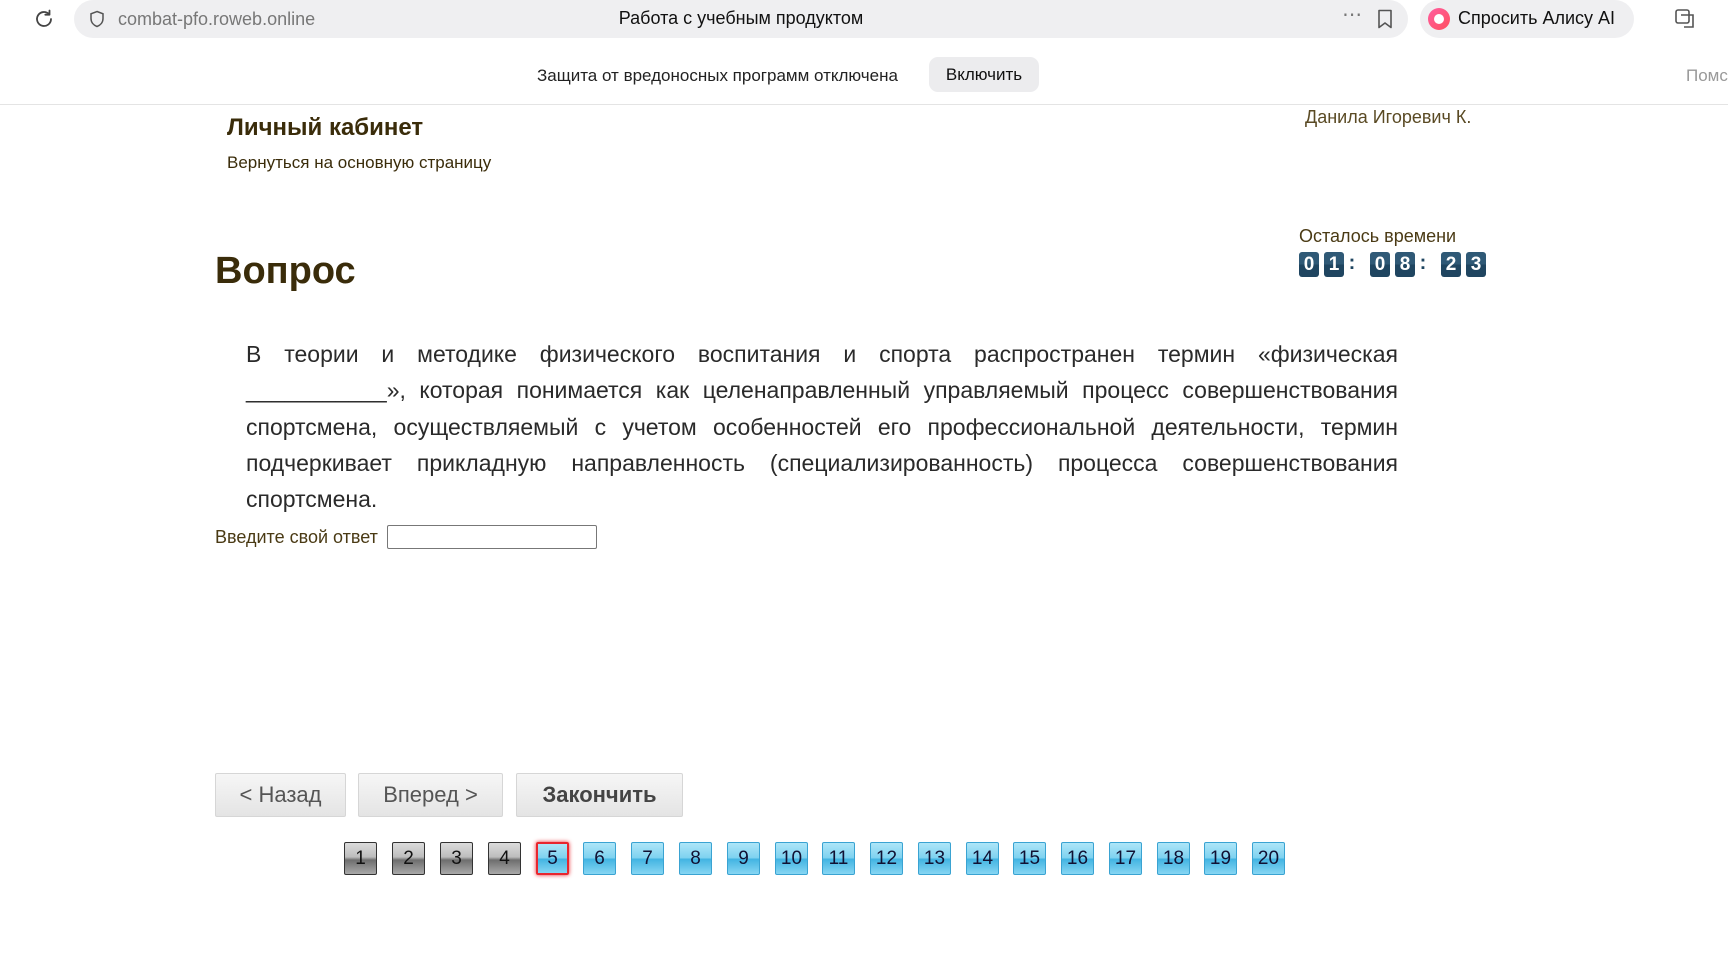 Image resolution: width=1728 pixels, height=972 pixels. I want to click on timer-digit: 8, so click(1405, 264).